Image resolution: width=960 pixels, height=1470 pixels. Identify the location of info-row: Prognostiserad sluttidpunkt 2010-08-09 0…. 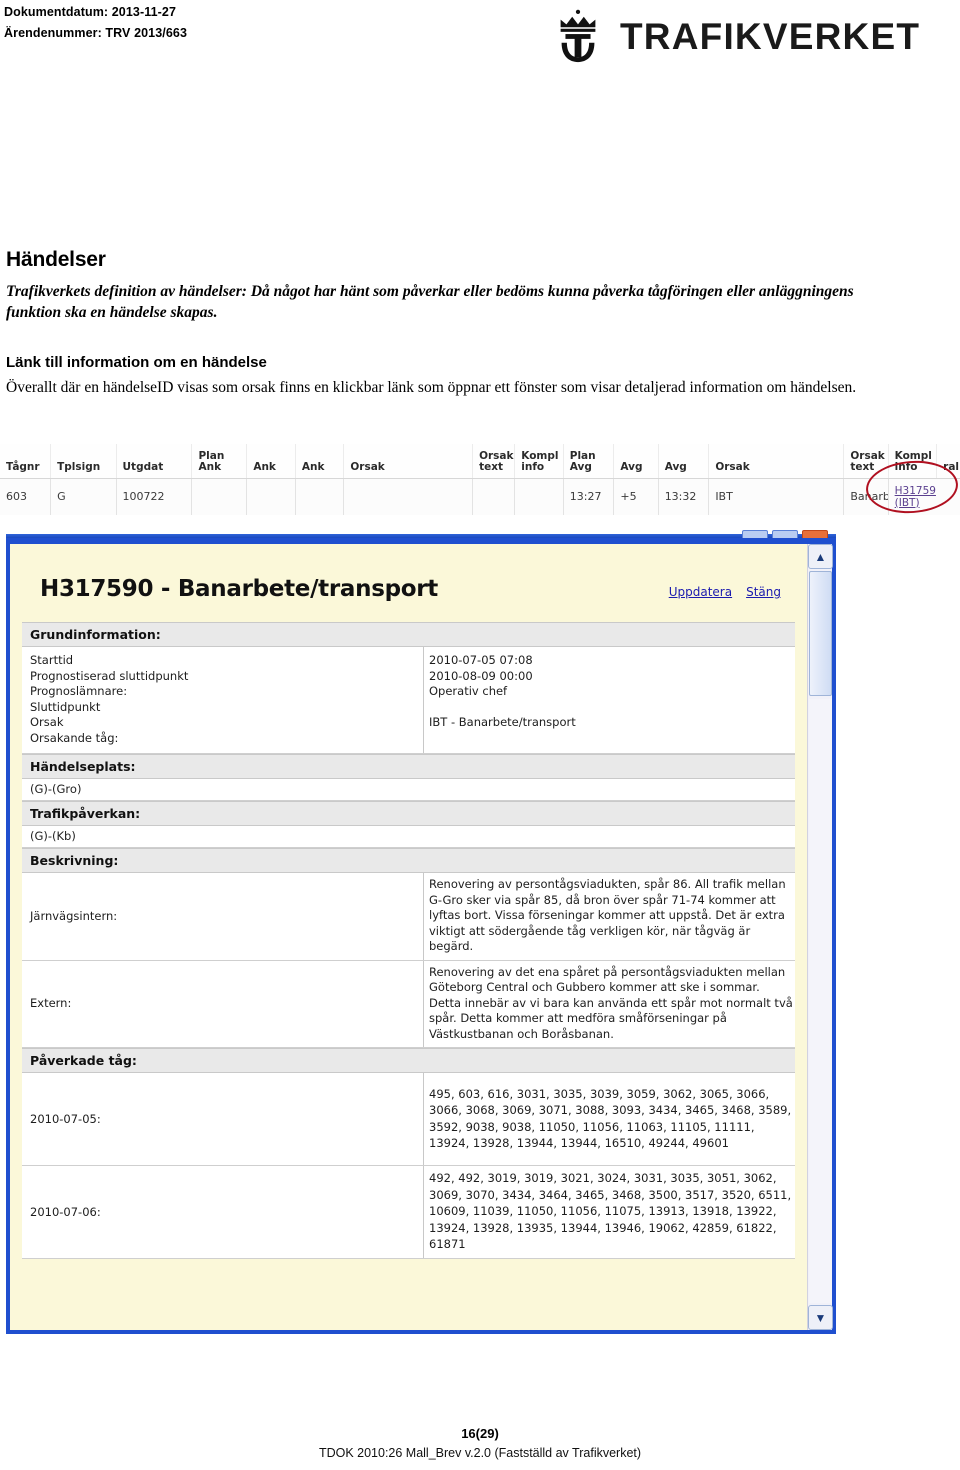
(408, 677).